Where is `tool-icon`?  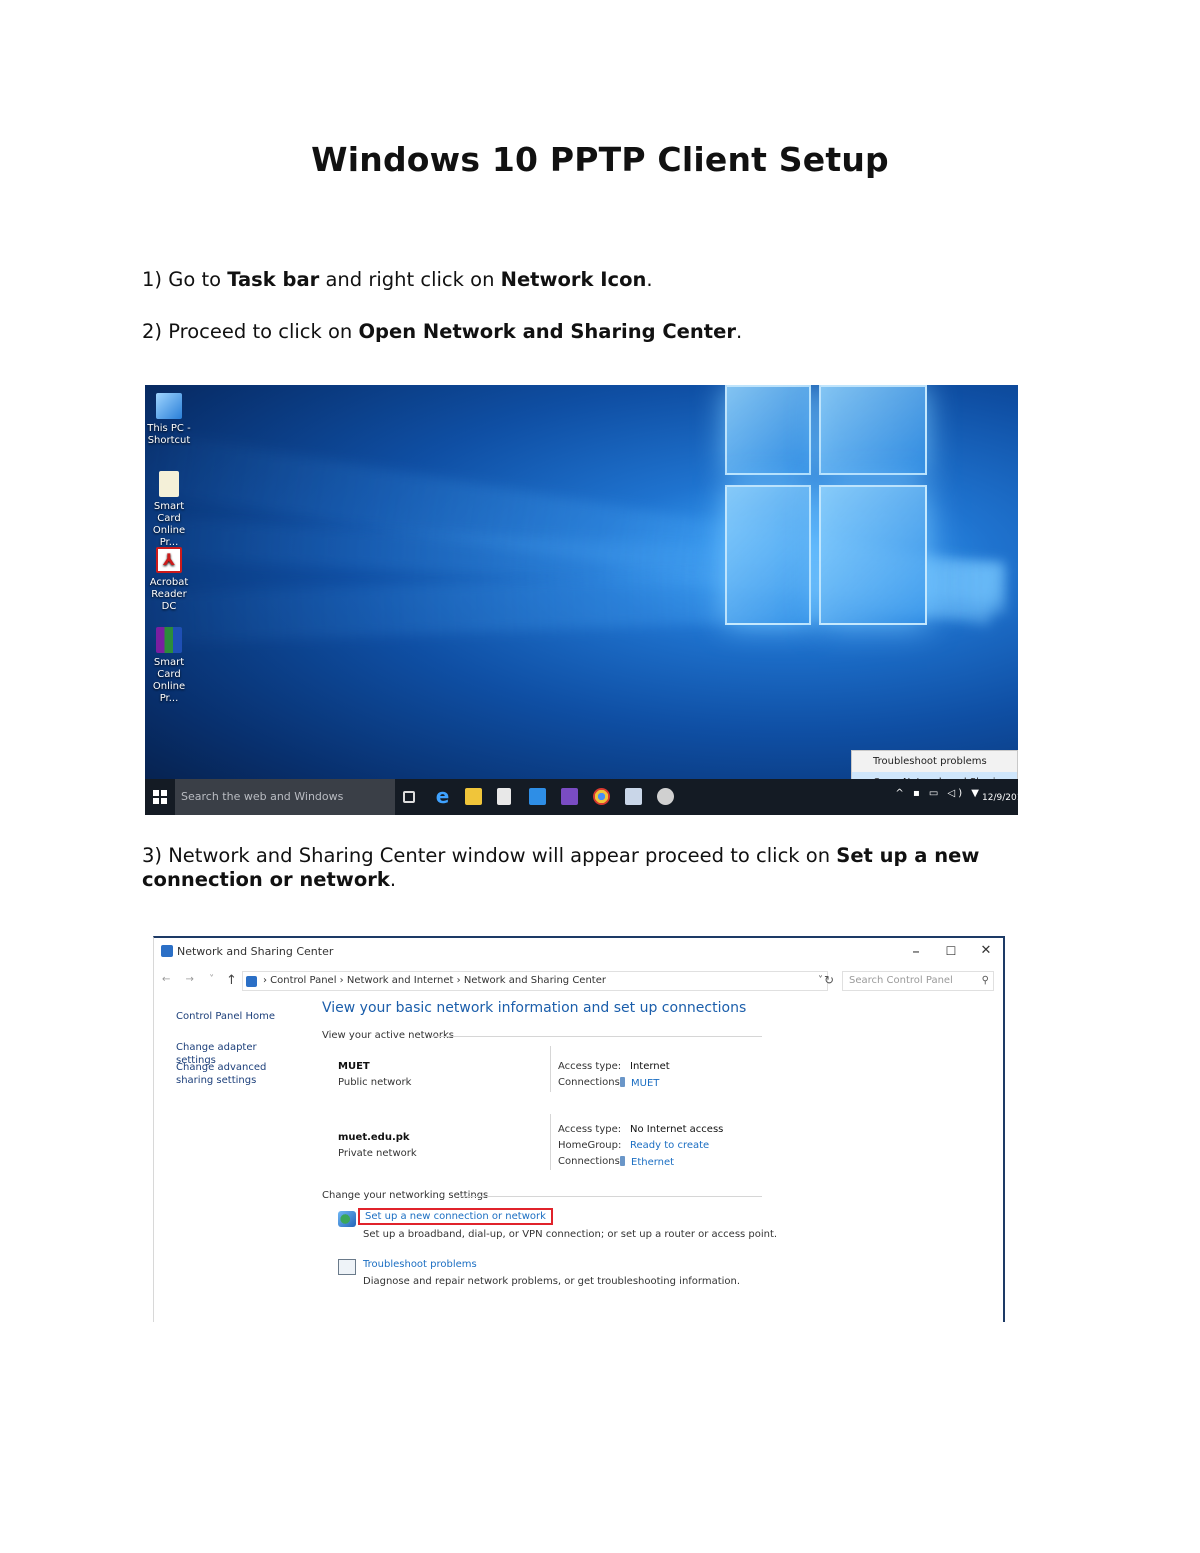
tool-icon is located at coordinates (665, 796).